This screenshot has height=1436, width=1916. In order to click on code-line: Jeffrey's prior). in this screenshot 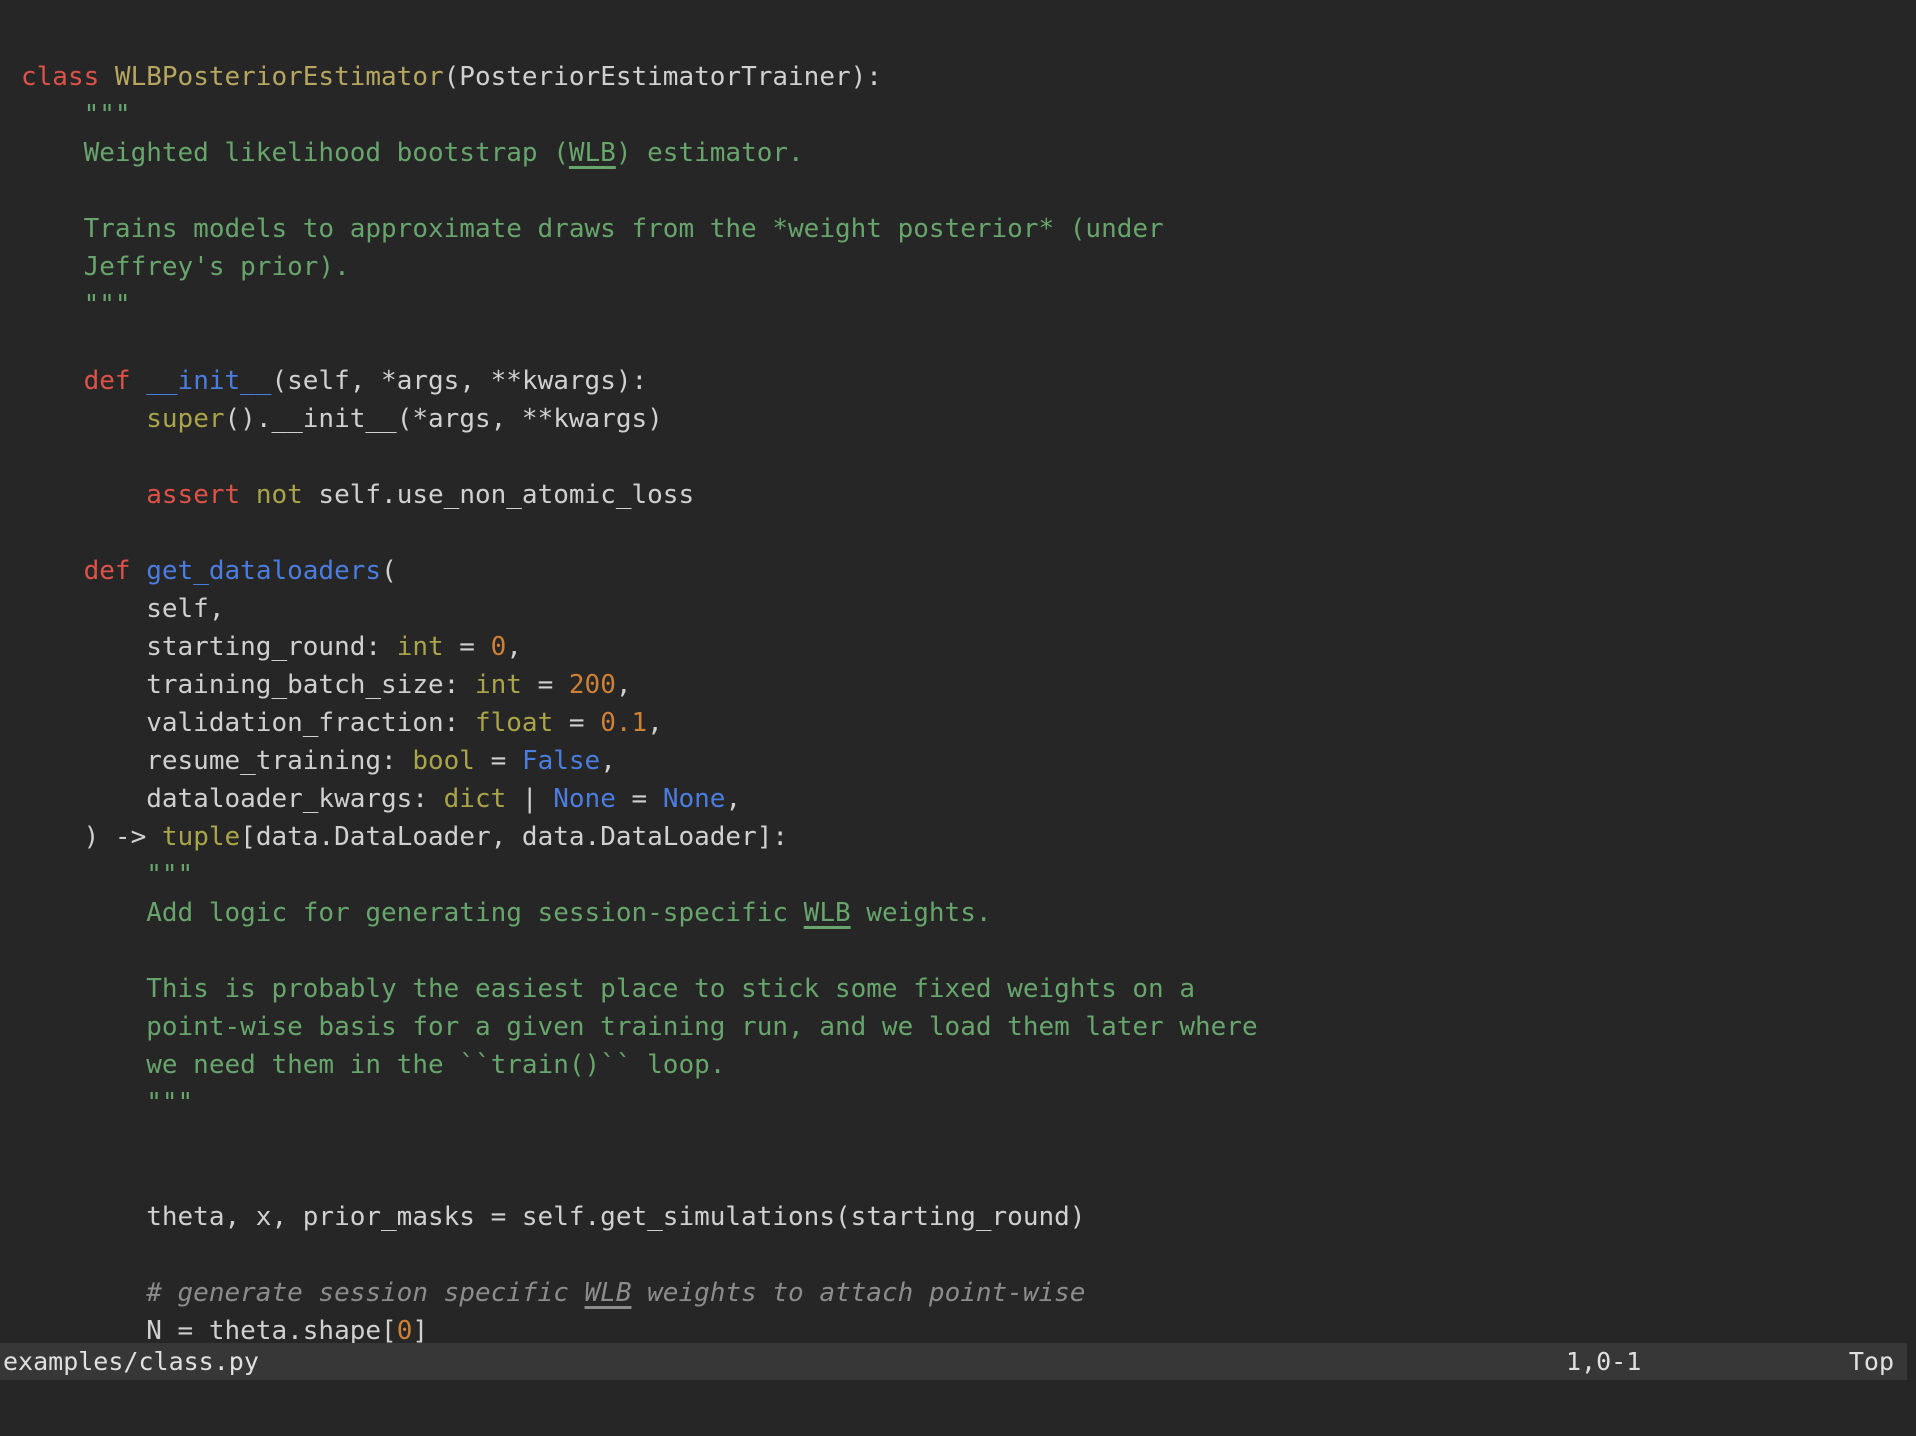, I will do `click(185, 267)`.